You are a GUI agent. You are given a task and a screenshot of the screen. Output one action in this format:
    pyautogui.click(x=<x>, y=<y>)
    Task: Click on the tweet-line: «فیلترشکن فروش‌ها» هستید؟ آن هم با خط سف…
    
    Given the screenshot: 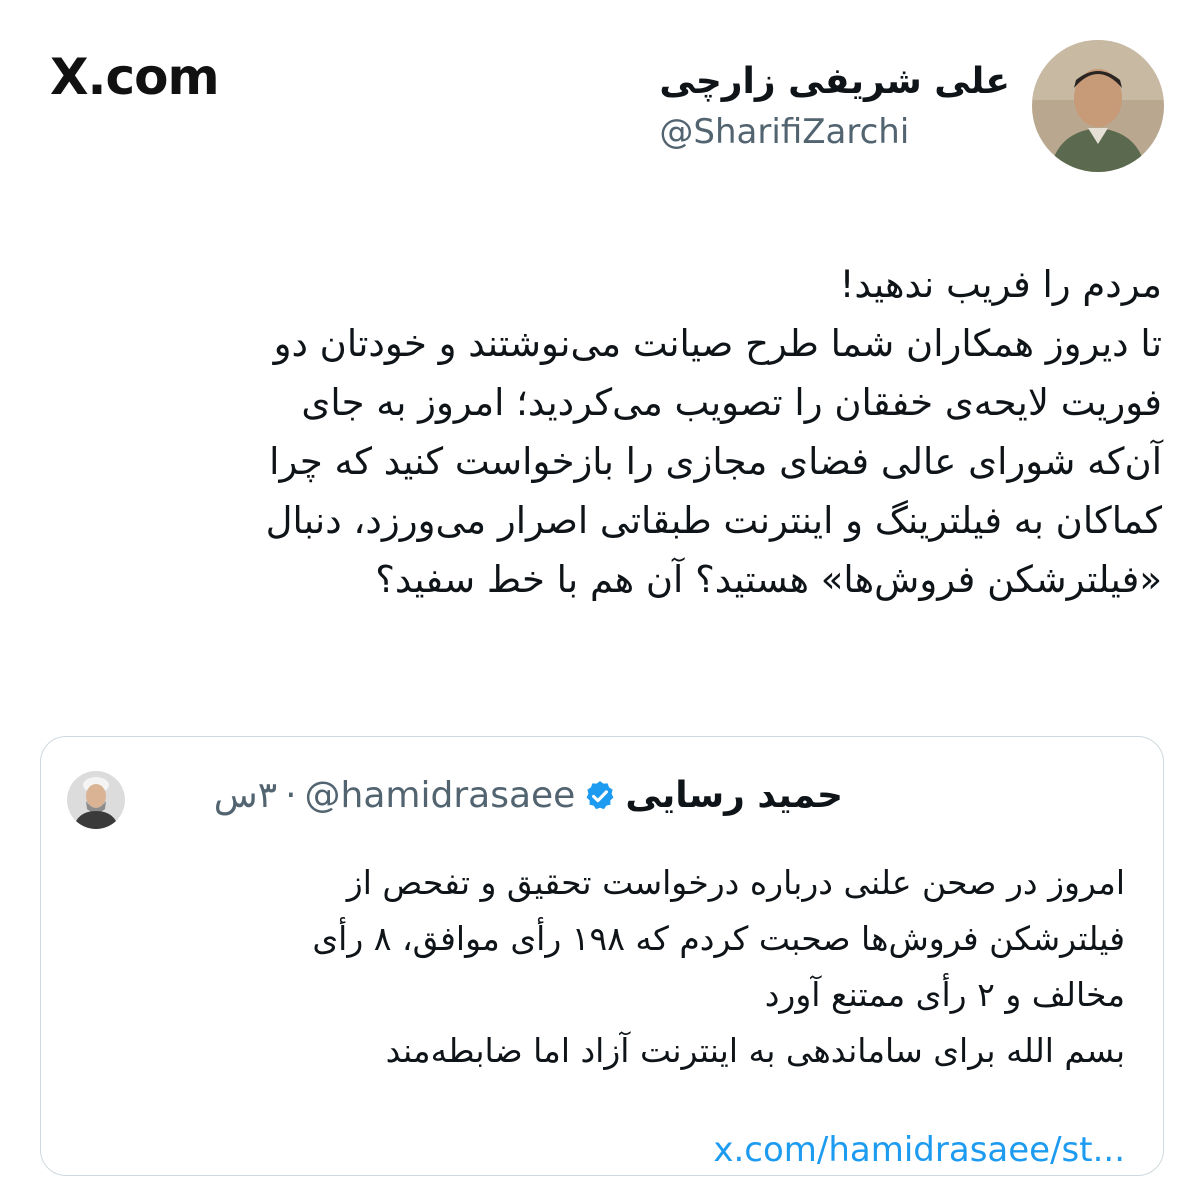 What is the action you would take?
    pyautogui.click(x=768, y=579)
    